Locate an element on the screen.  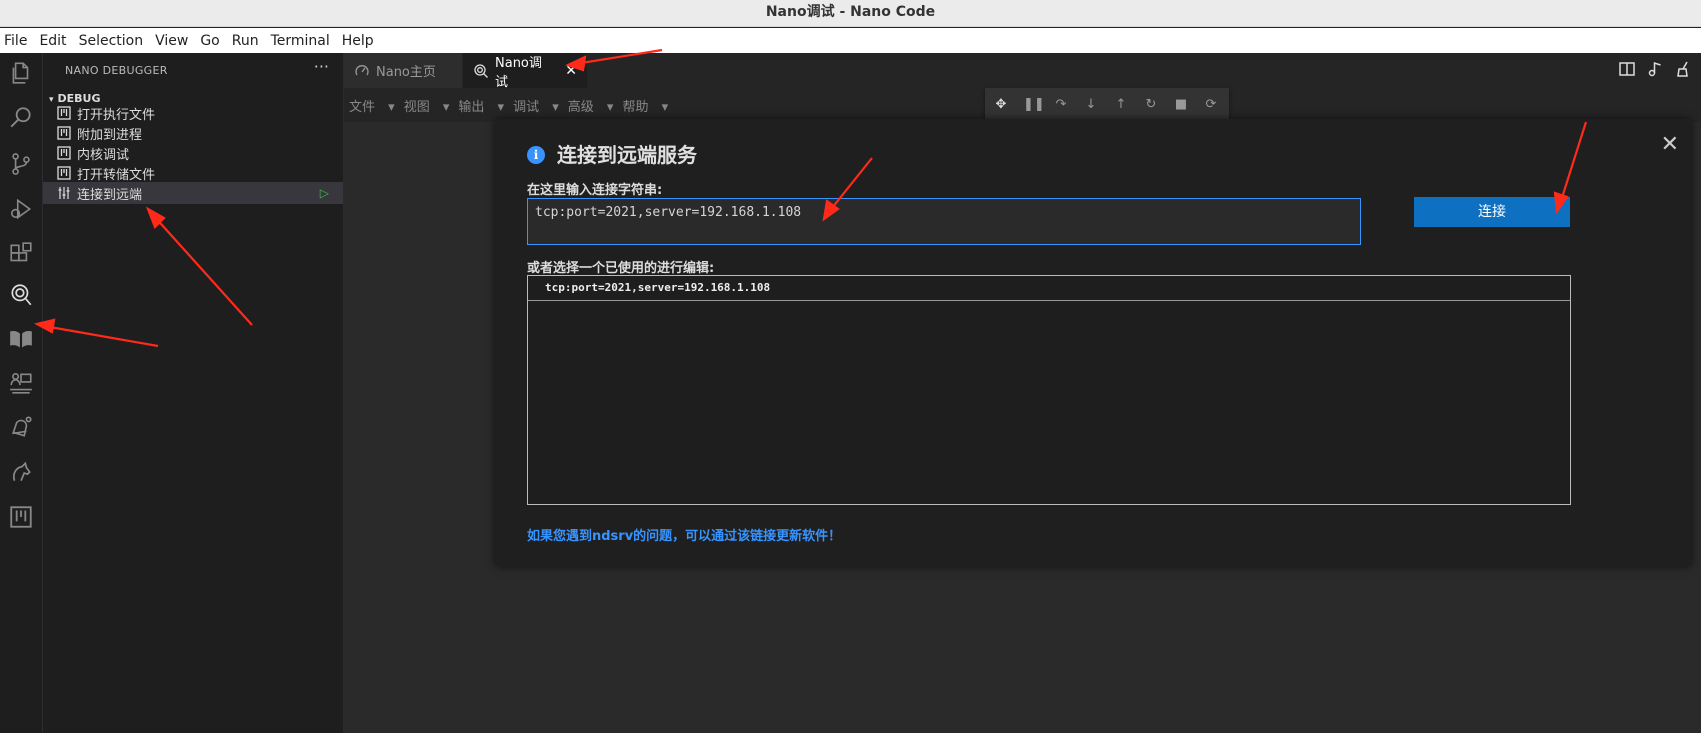
disconnect-icon: ⟳ is located at coordinates (1211, 104).